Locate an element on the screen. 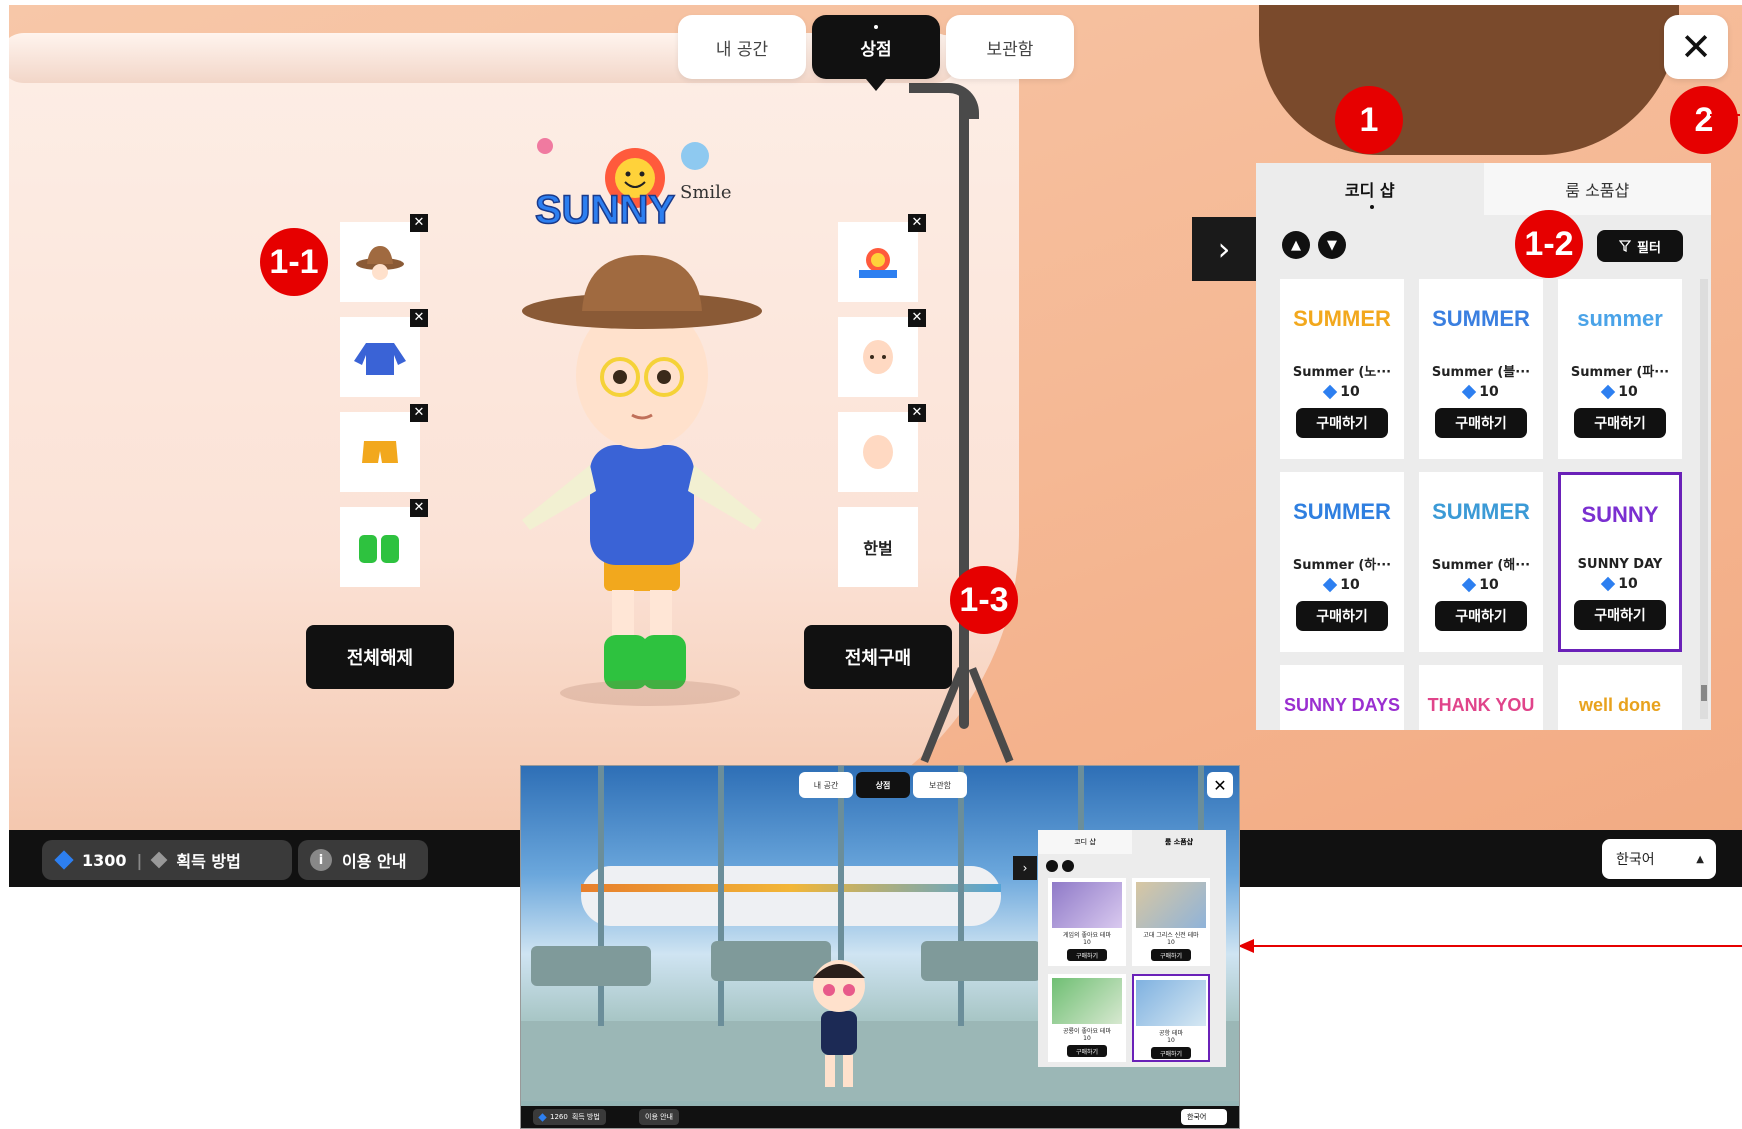 The image size is (1742, 1129). mini-item-card: 고대 그리스 신전 테마 10 구매하기 is located at coordinates (1171, 922).